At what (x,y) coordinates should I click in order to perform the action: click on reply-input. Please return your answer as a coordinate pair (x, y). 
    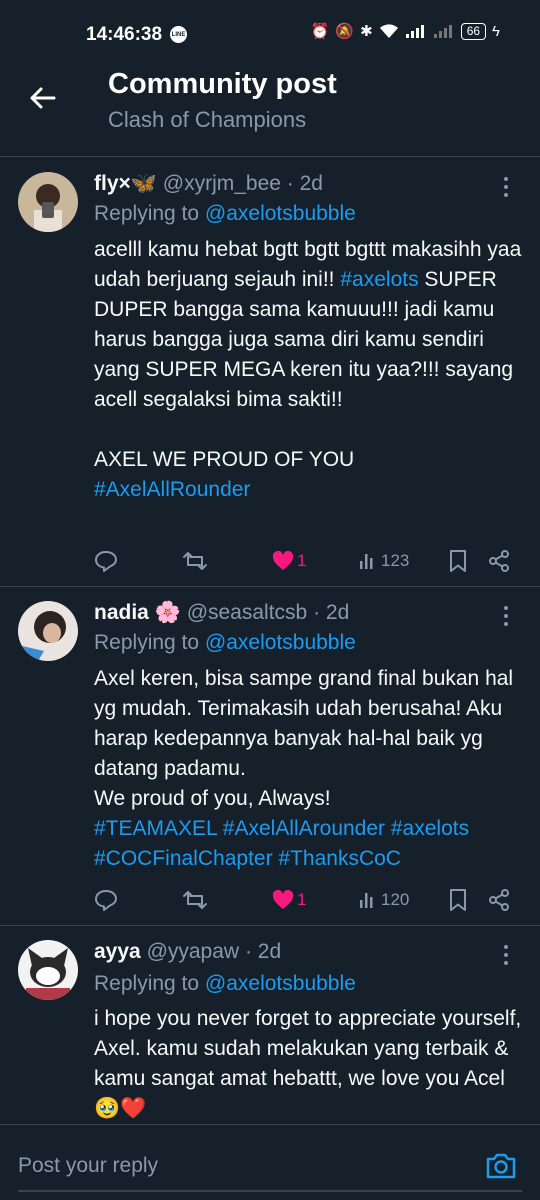
    Looking at the image, I should click on (238, 1166).